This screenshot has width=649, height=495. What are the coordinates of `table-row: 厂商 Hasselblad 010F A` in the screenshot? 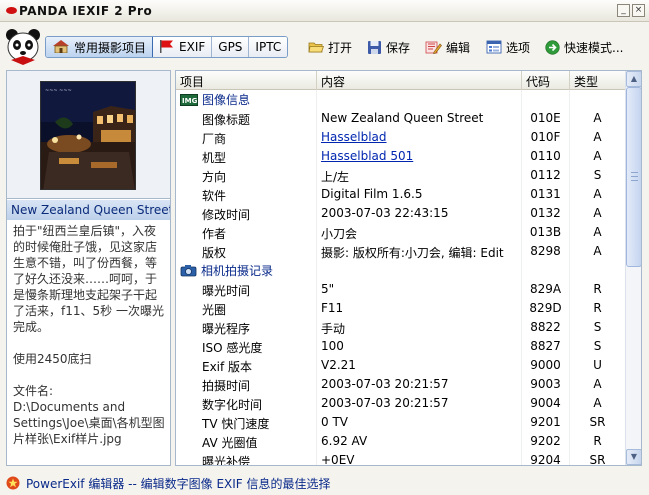 It's located at (401, 137).